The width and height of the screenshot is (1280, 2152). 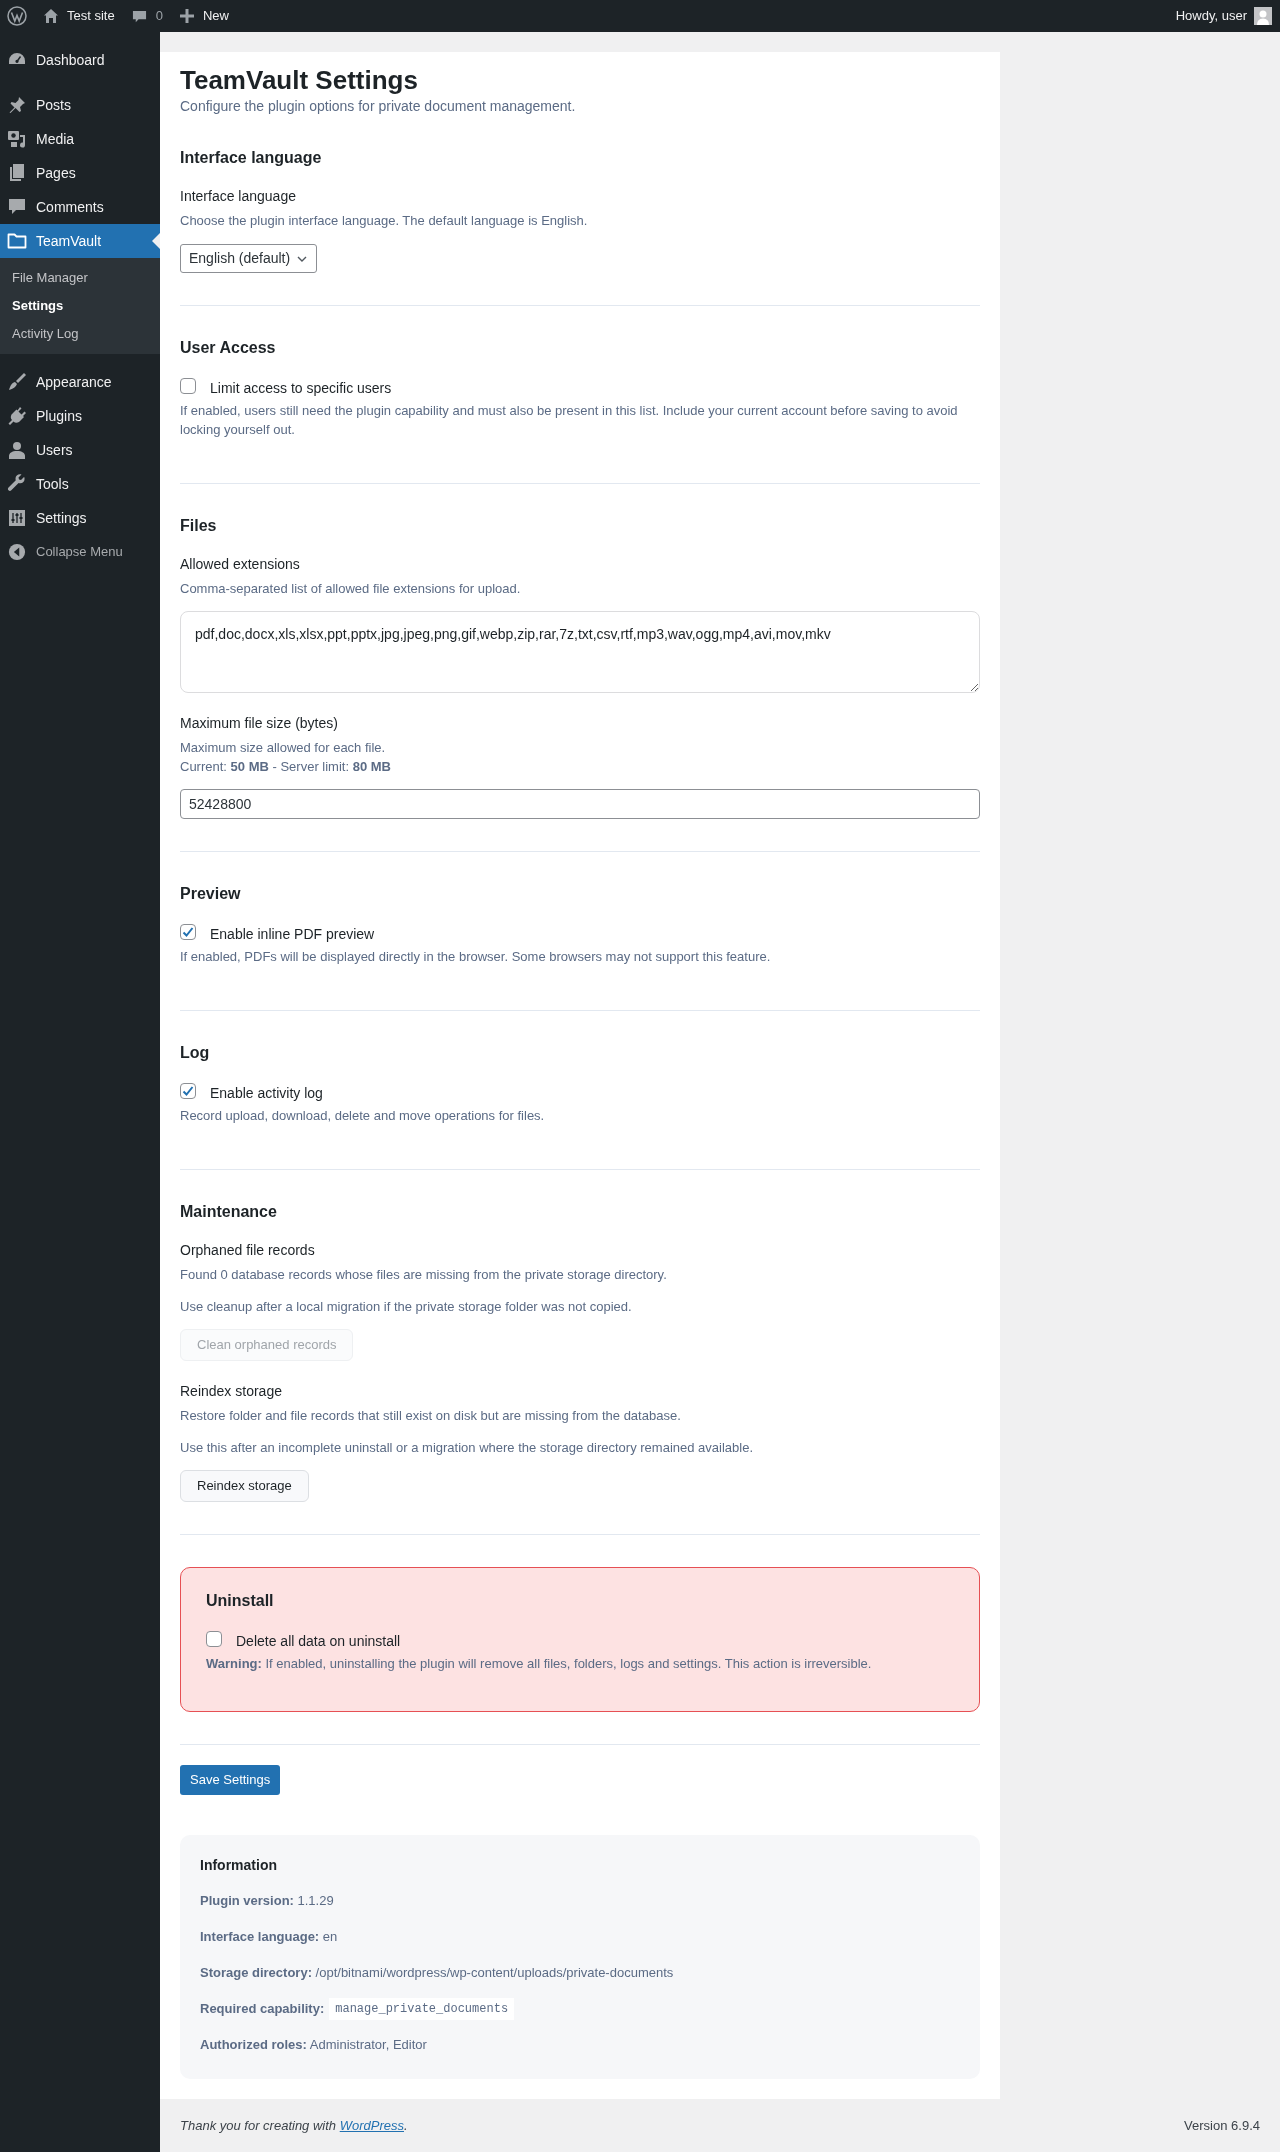 I want to click on section-heading: Uninstall, so click(x=240, y=1601).